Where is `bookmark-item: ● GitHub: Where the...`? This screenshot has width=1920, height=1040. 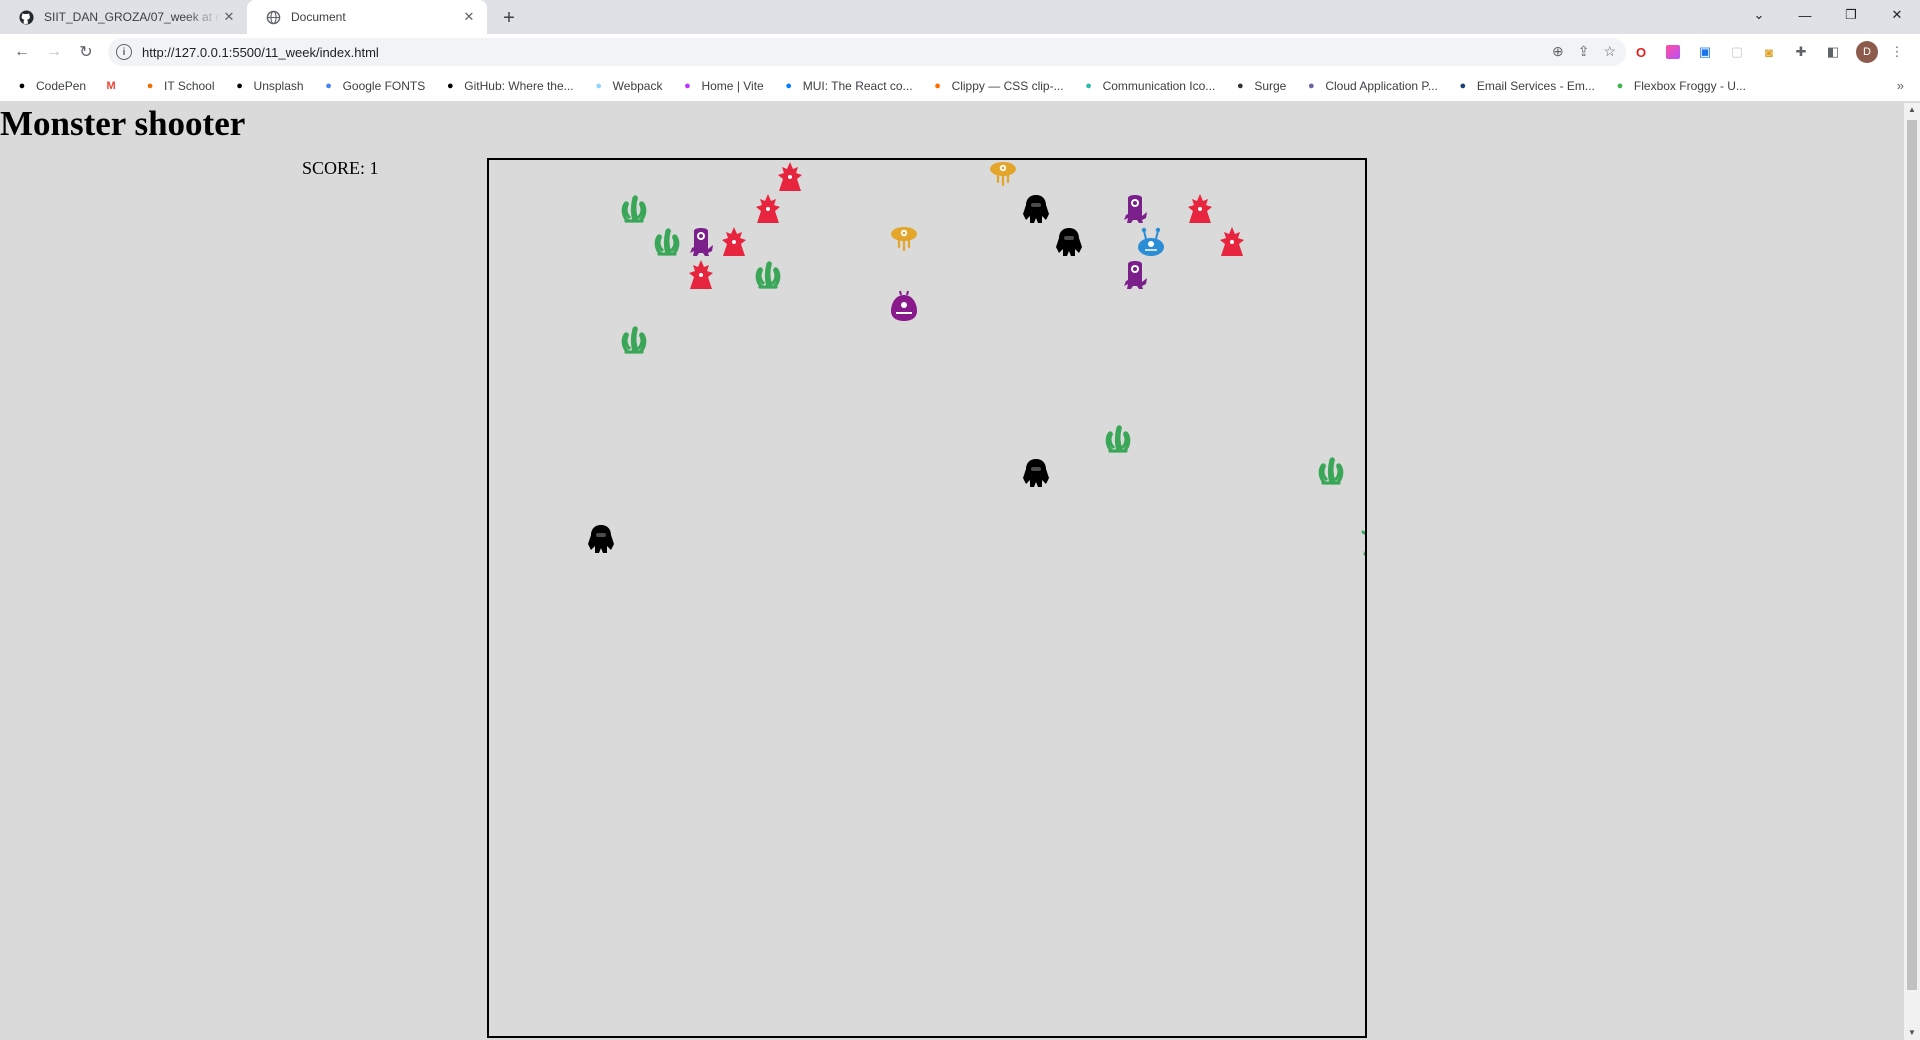
bookmark-item: ● GitHub: Where the... is located at coordinates (508, 86).